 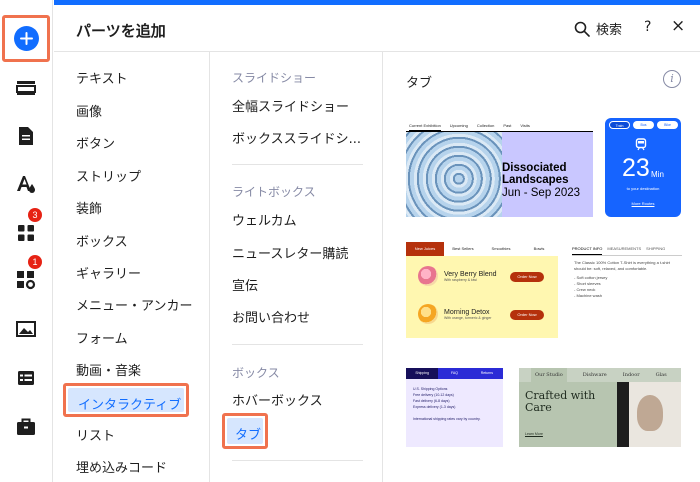 I want to click on category-gallery: ギャラリー, so click(x=108, y=272).